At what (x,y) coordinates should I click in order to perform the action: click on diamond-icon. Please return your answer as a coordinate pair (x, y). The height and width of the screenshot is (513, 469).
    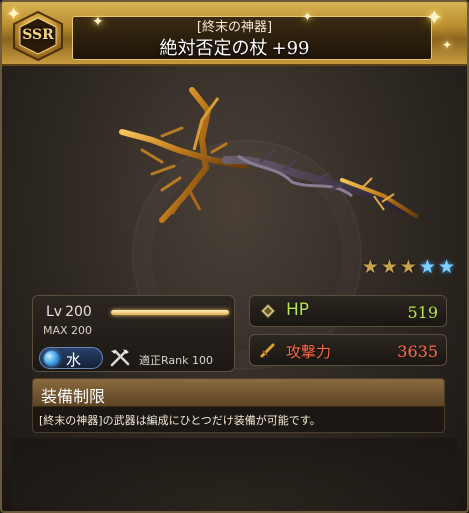
    Looking at the image, I should click on (268, 311).